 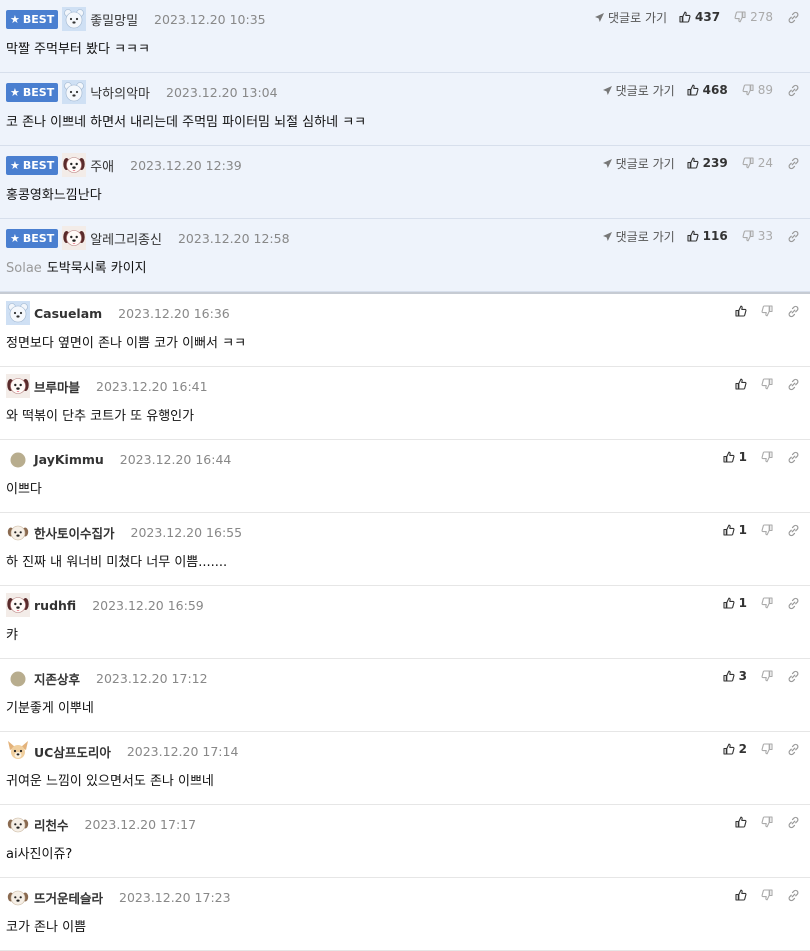 What do you see at coordinates (148, 605) in the screenshot?
I see `comment-date: 2023.12.20 16:59` at bounding box center [148, 605].